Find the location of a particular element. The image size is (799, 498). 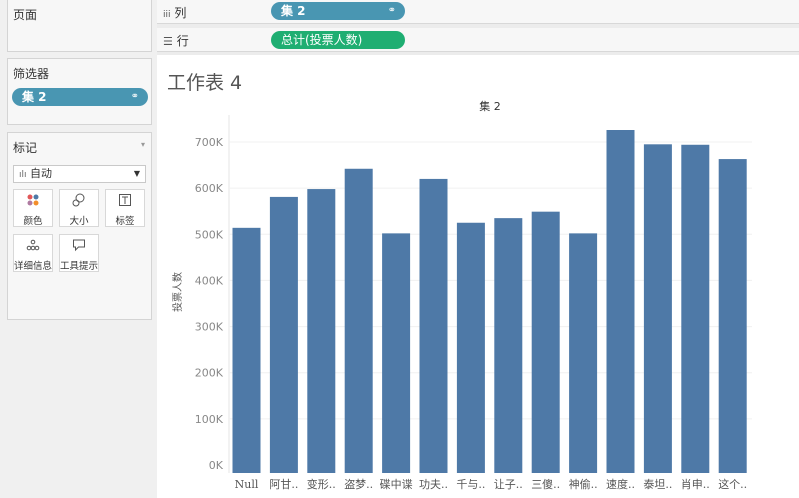

columns-pill-label: 集 2 is located at coordinates (293, 11).